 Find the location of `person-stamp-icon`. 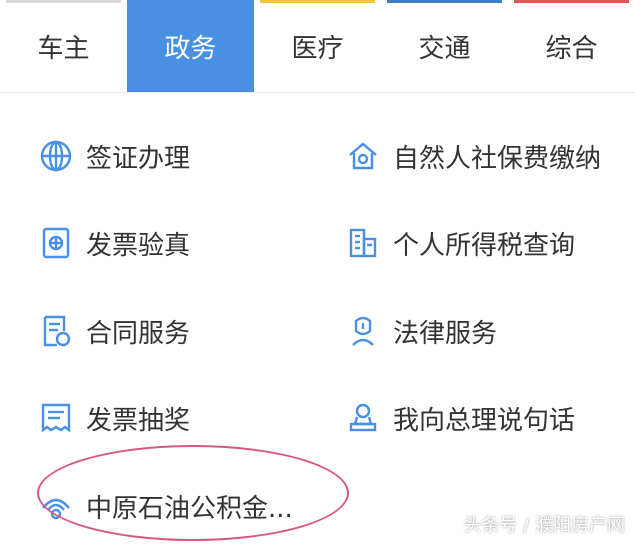

person-stamp-icon is located at coordinates (363, 418).